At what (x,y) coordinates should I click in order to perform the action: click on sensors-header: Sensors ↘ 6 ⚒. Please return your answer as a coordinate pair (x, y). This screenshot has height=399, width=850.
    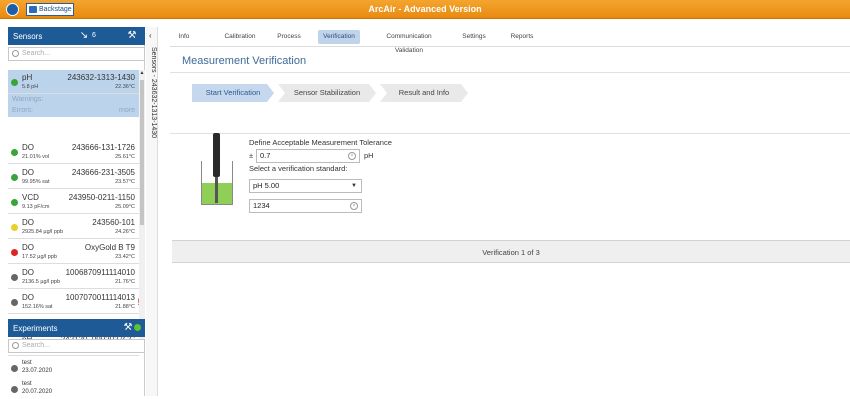
    Looking at the image, I should click on (76, 36).